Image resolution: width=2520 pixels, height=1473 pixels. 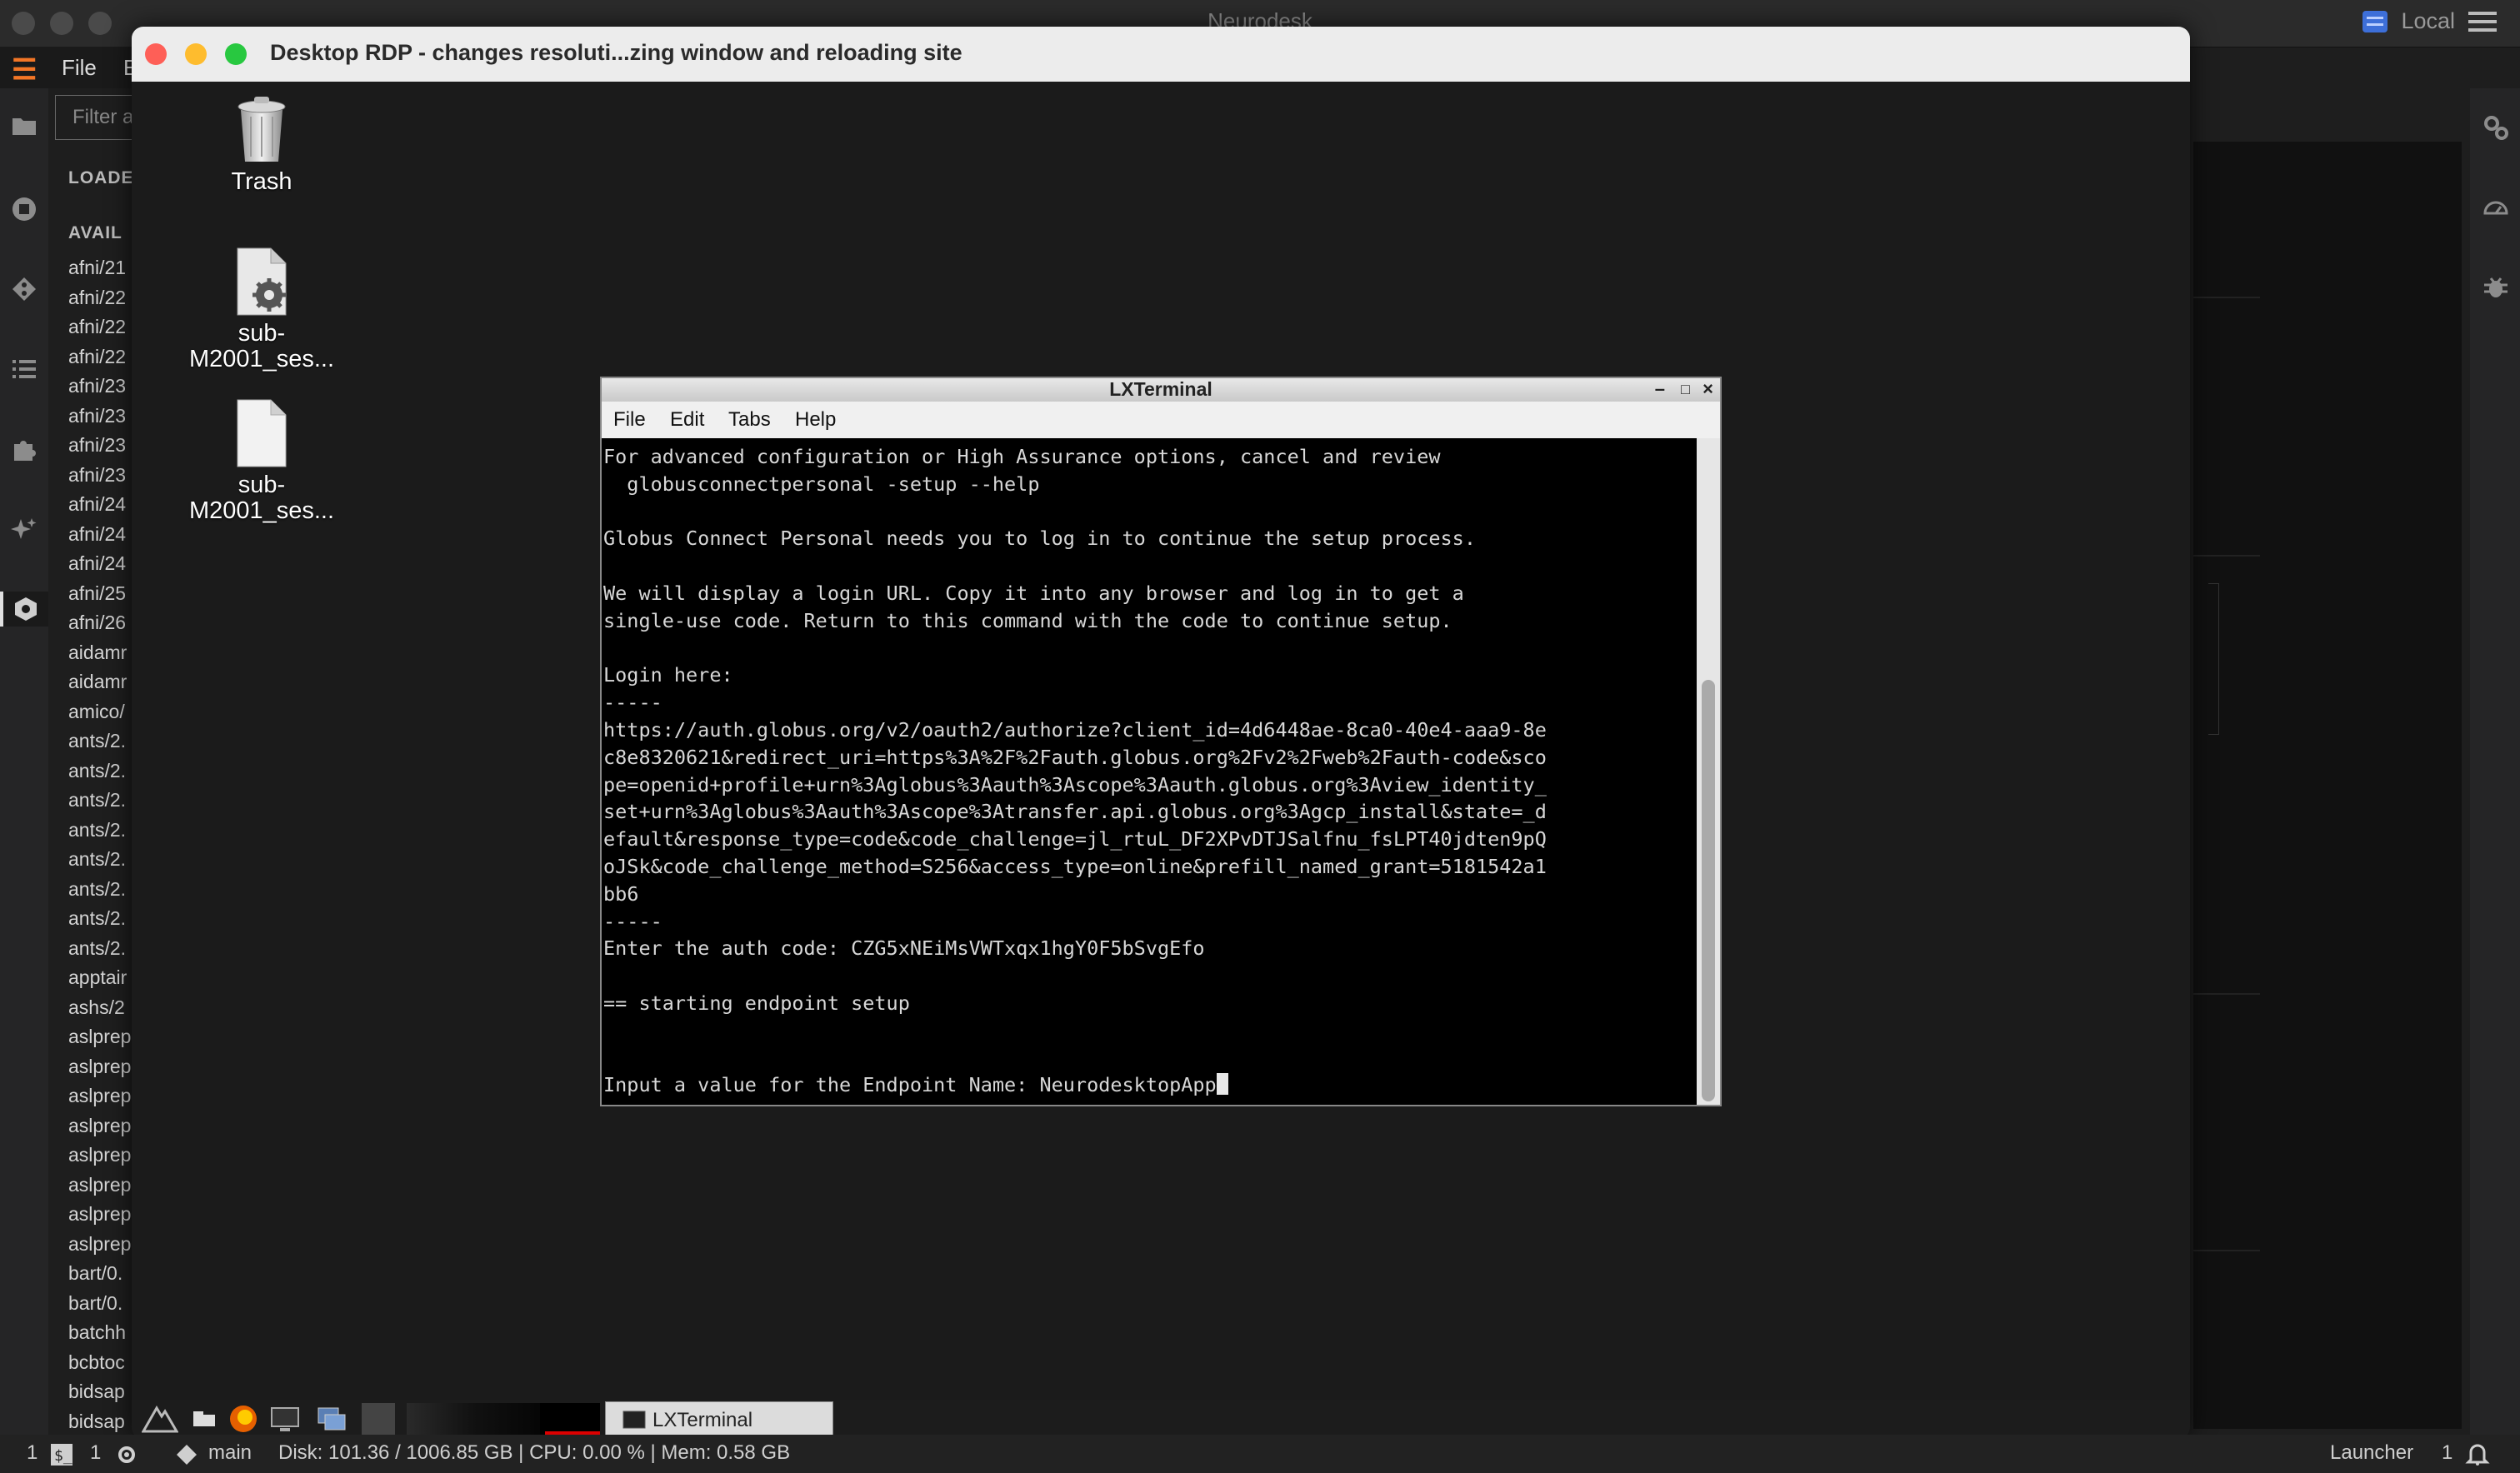 I want to click on git-branch-icon, so click(x=186, y=1458).